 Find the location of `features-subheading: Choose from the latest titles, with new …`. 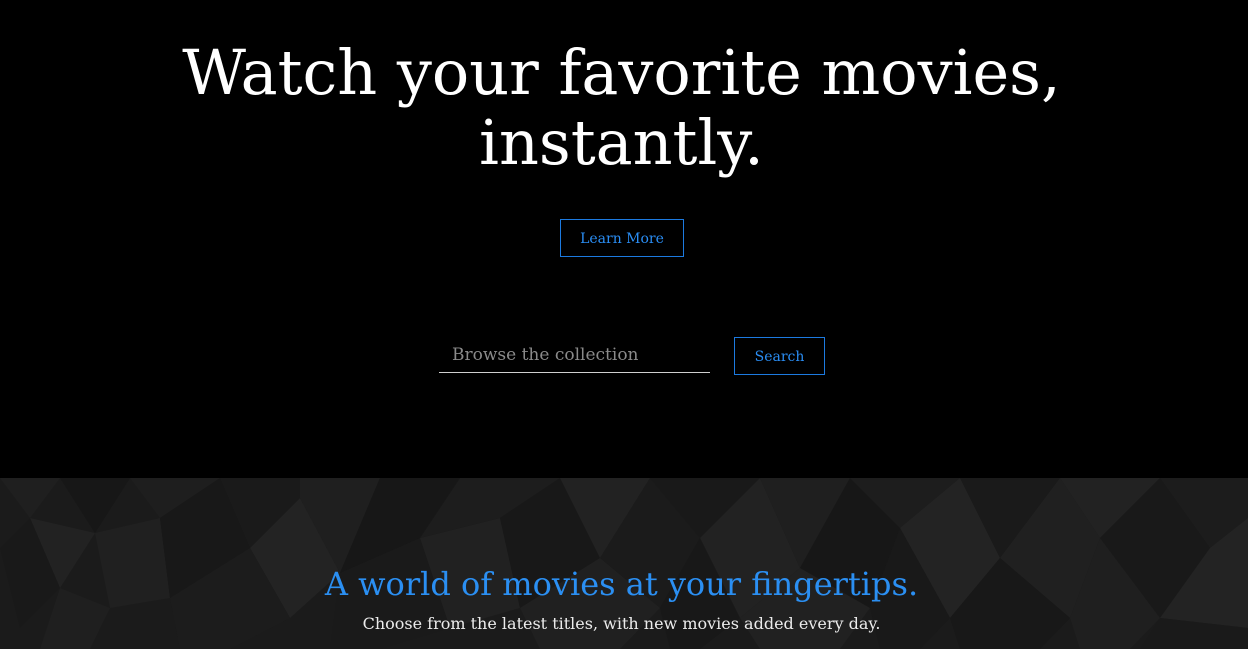

features-subheading: Choose from the latest titles, with new … is located at coordinates (621, 623).